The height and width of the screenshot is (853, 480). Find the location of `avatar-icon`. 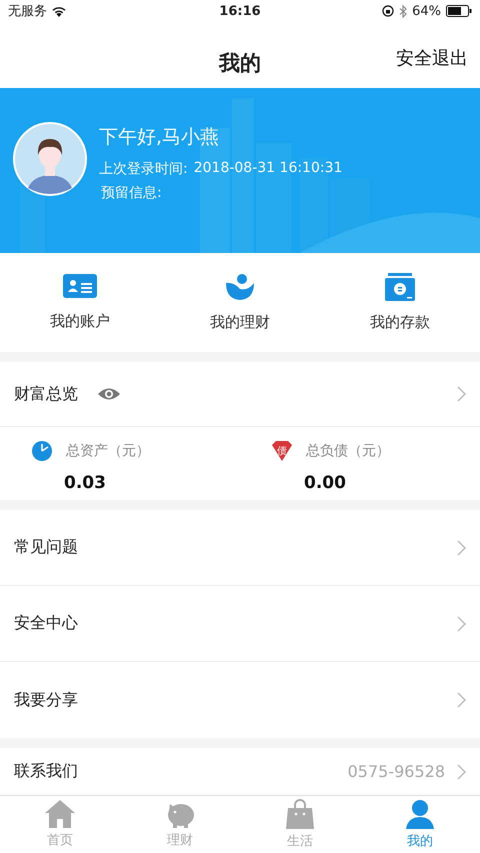

avatar-icon is located at coordinates (50, 159).